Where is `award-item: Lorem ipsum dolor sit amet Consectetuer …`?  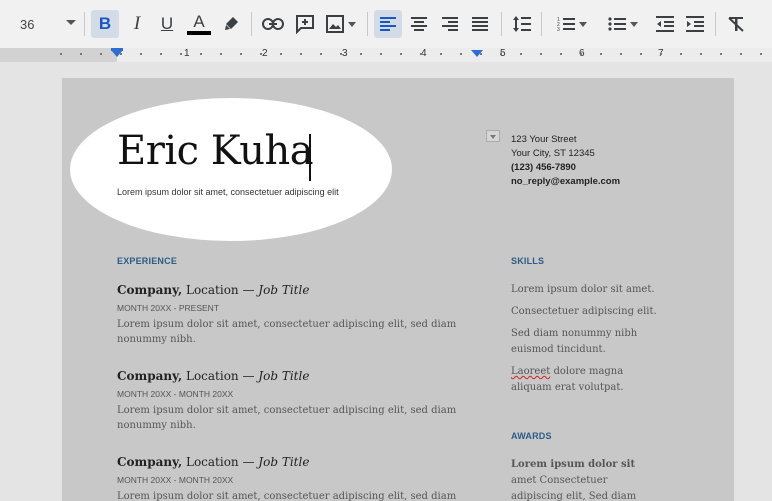 award-item: Lorem ipsum dolor sit amet Consectetuer … is located at coordinates (586, 479).